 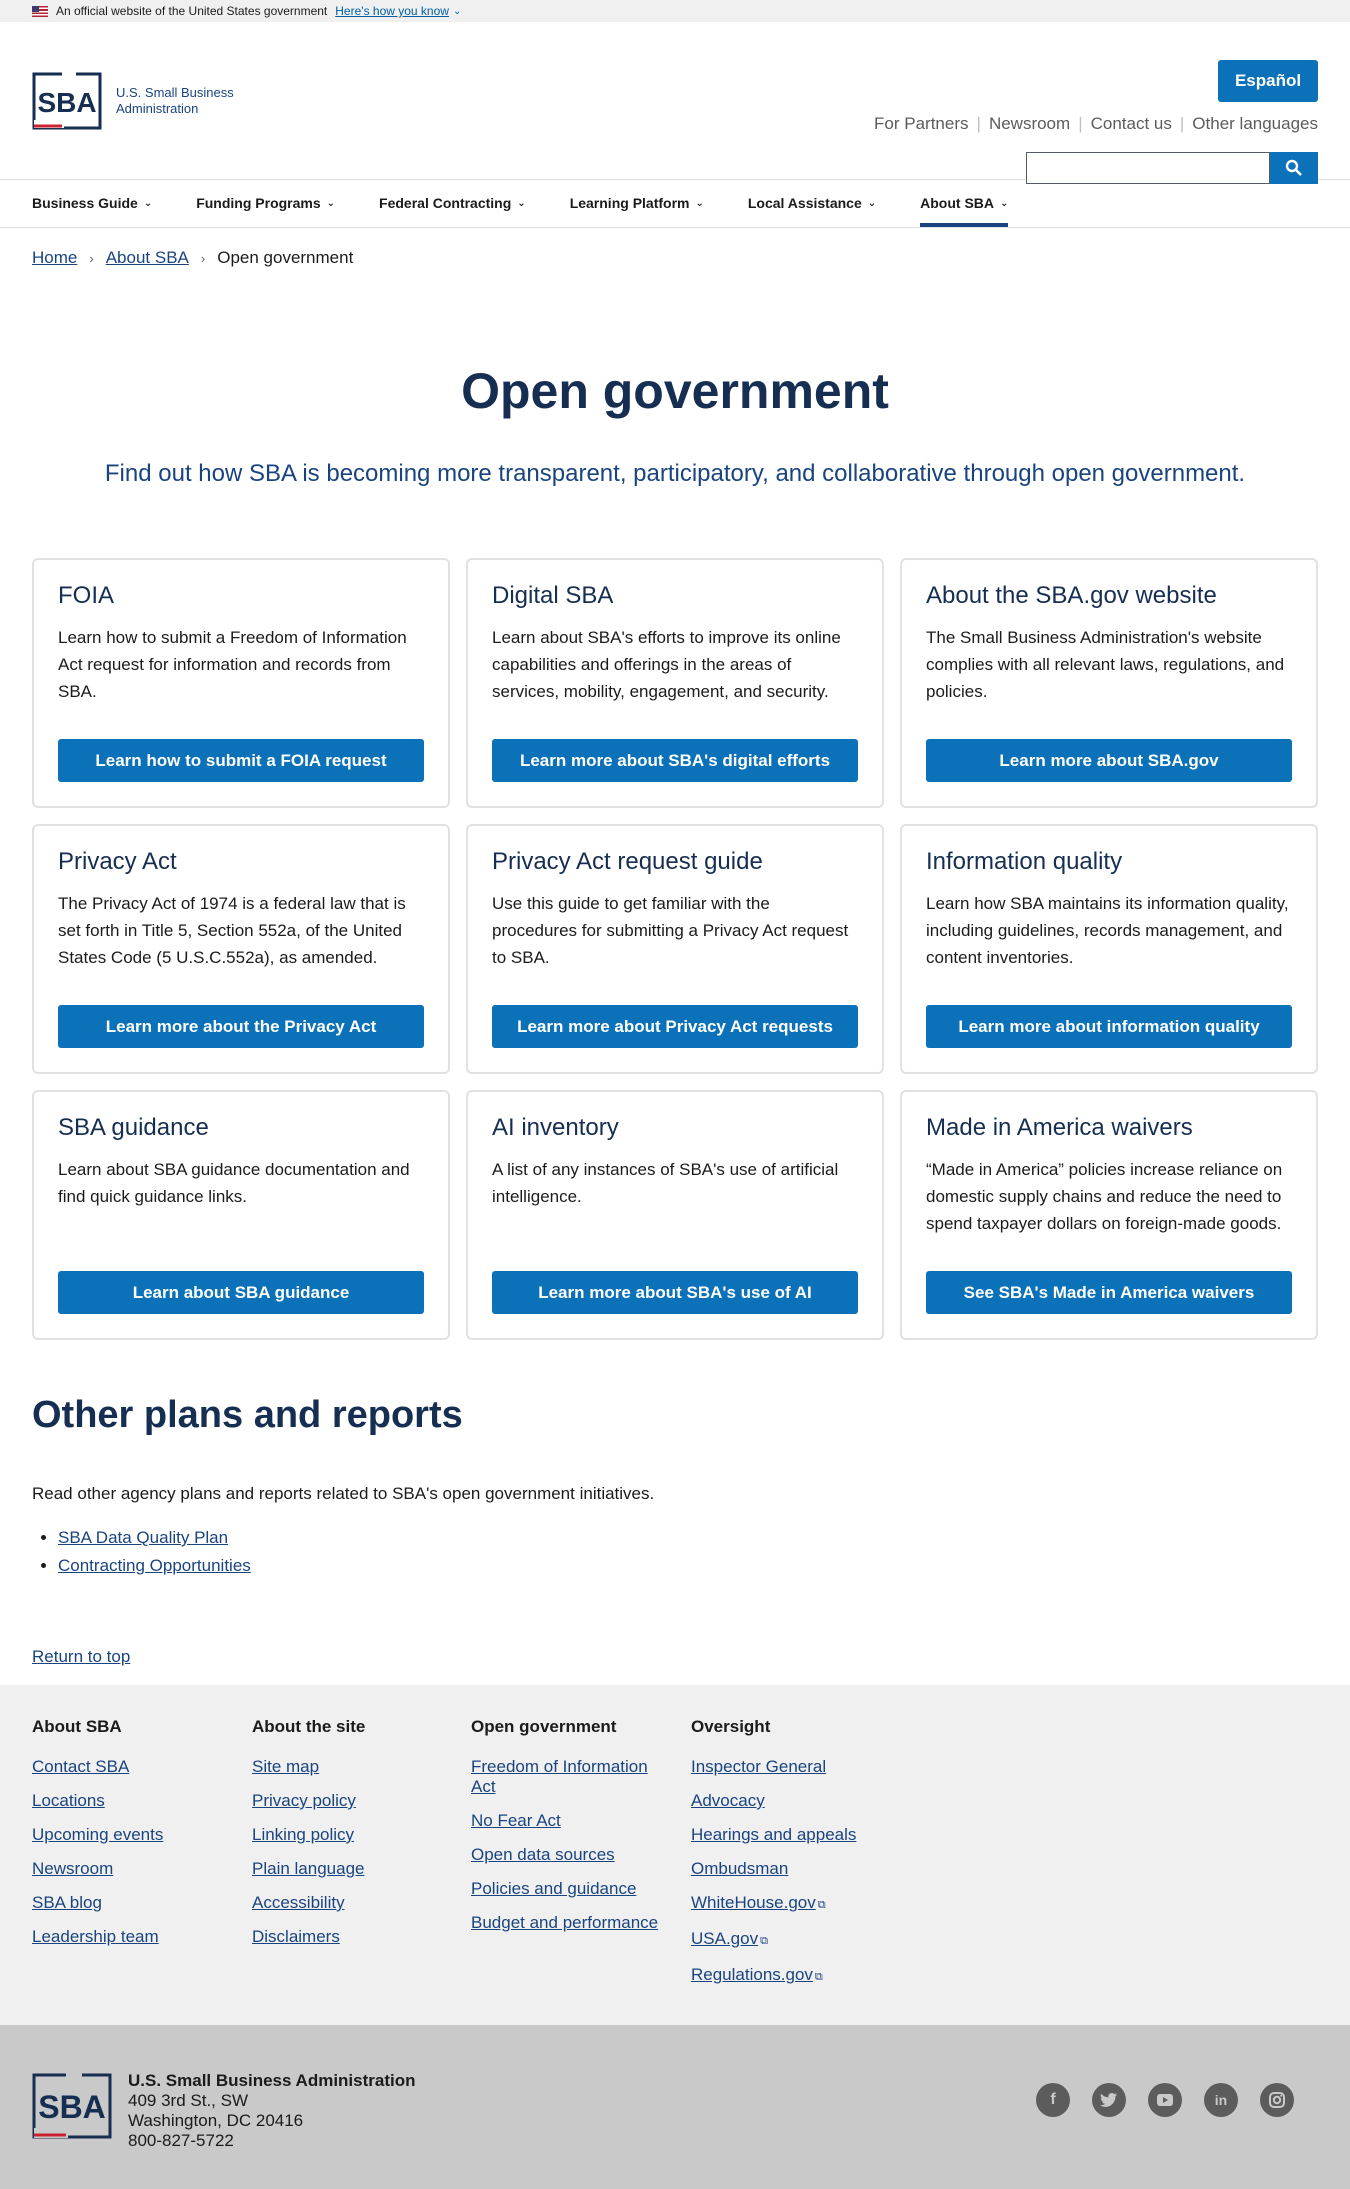 What do you see at coordinates (921, 124) in the screenshot?
I see `for-partners-link: For Partners` at bounding box center [921, 124].